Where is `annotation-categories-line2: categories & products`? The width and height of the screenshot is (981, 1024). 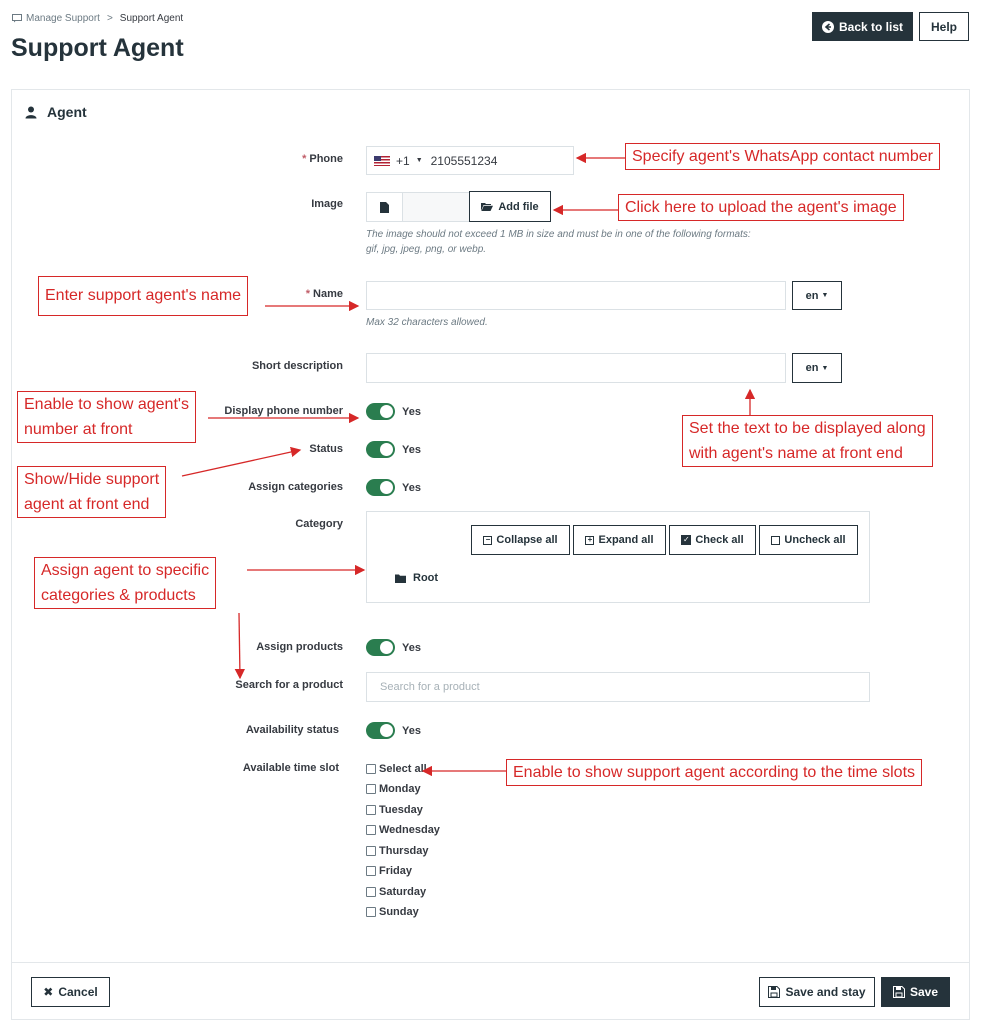
annotation-categories-line2: categories & products is located at coordinates (118, 595).